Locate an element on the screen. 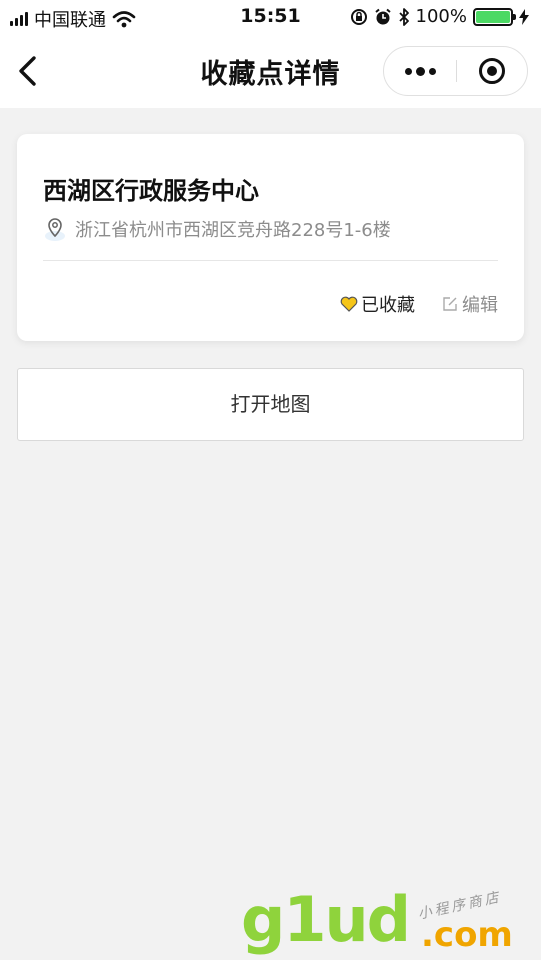  favorite-button: 已收藏 is located at coordinates (377, 304).